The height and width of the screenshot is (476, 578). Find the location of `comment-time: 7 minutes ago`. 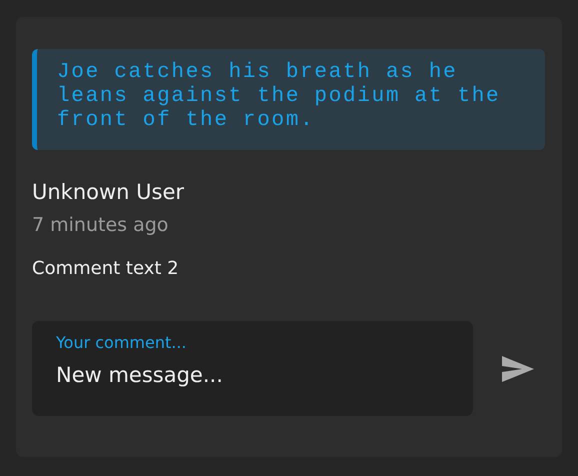

comment-time: 7 minutes ago is located at coordinates (101, 225).